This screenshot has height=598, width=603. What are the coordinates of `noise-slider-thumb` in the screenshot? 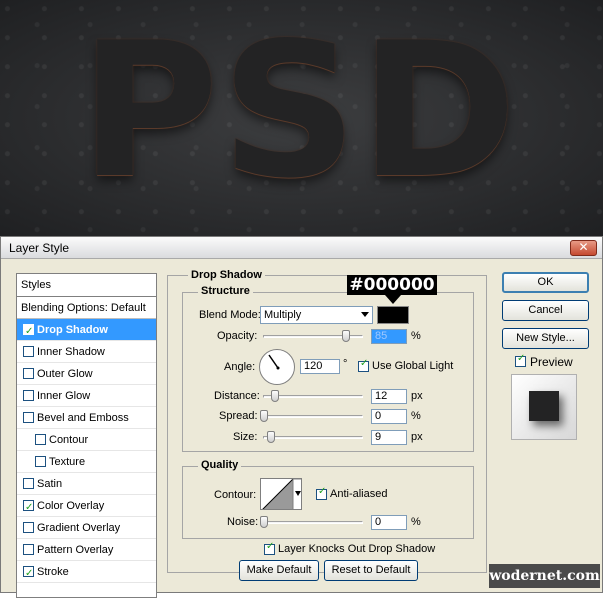 It's located at (264, 522).